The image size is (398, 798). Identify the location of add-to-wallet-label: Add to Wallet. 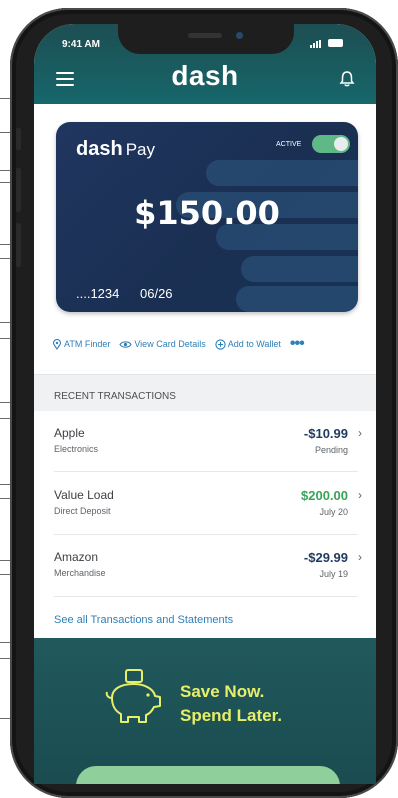
(254, 344).